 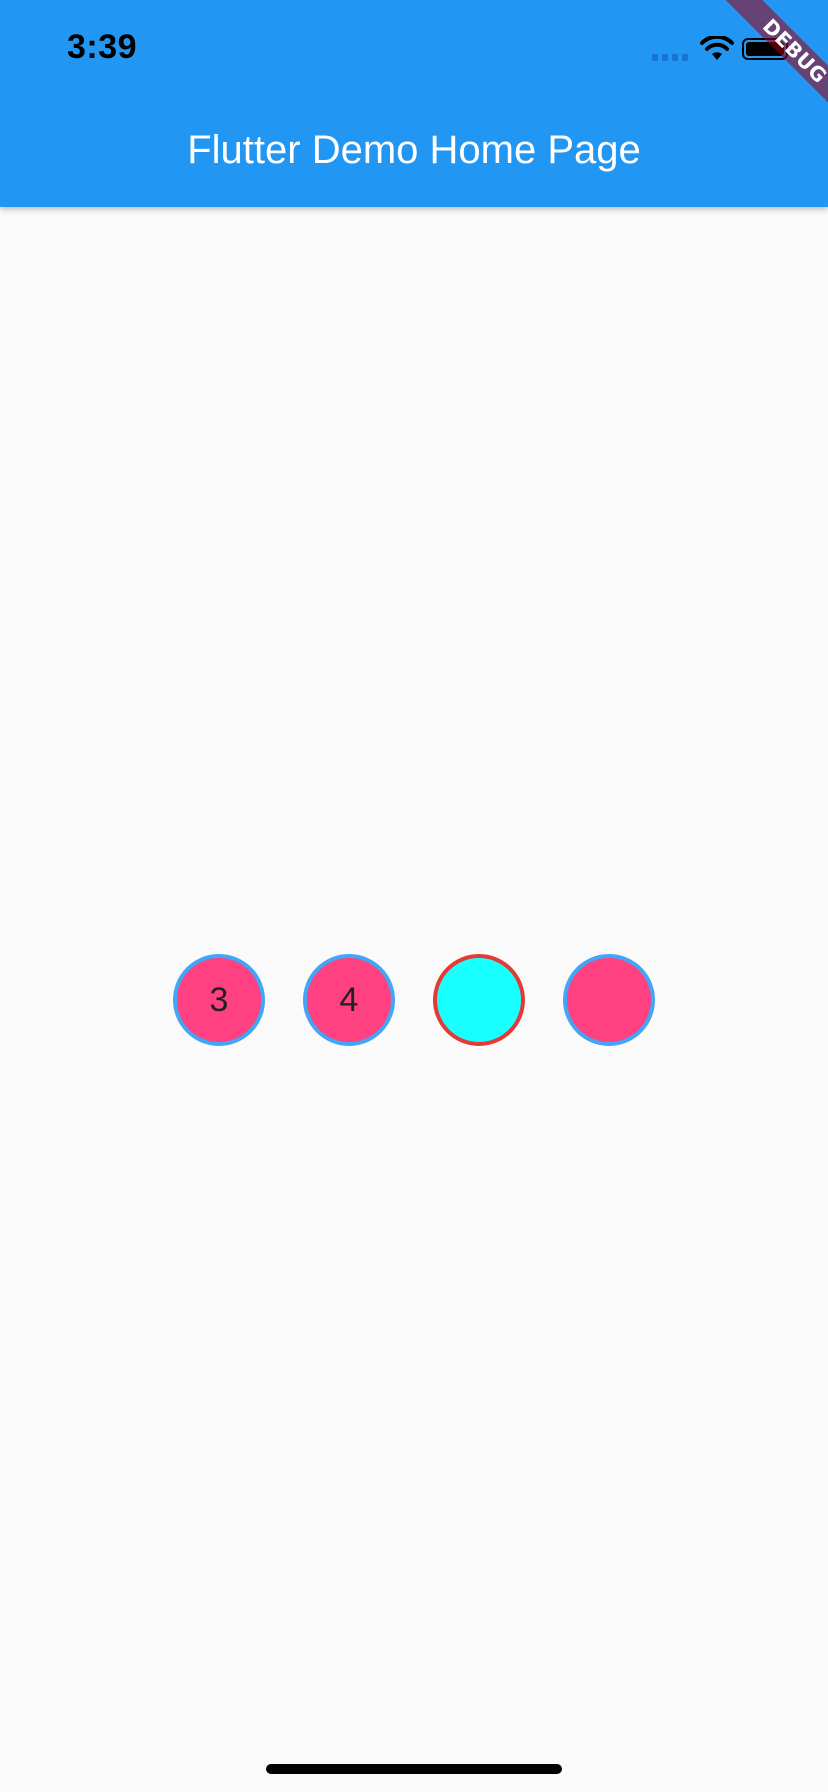 I want to click on circle-item-1: 3, so click(x=219, y=1000).